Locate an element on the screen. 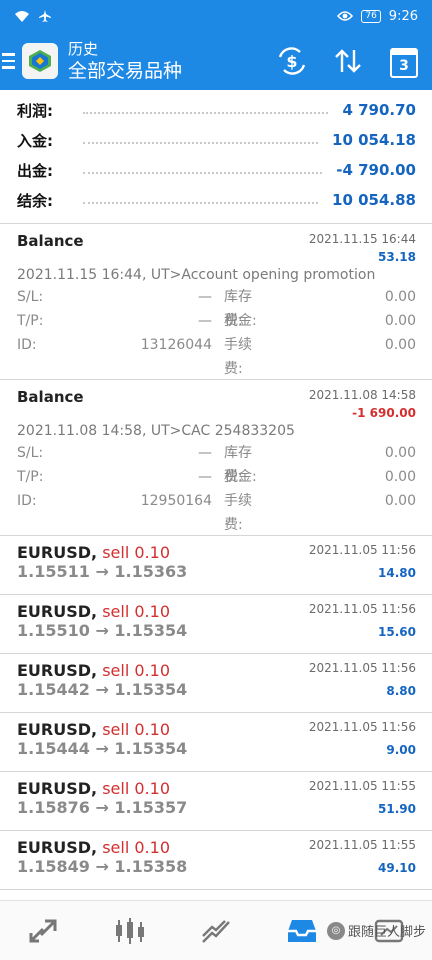 Image resolution: width=432 pixels, height=960 pixels. id-value: 12950164 is located at coordinates (176, 501).